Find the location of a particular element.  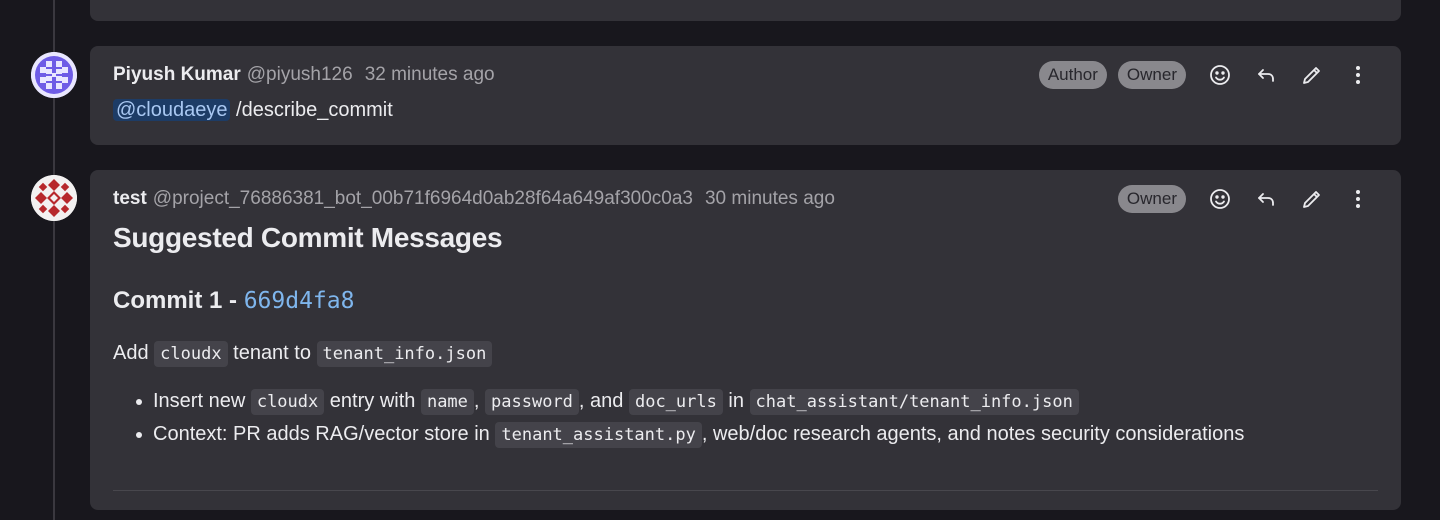

comment-actions: Owner is located at coordinates (1249, 199).